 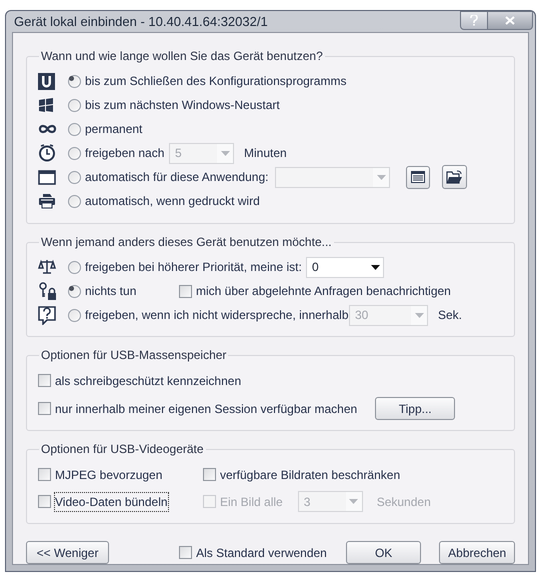 What do you see at coordinates (182, 56) in the screenshot?
I see `group-title: Wann und wie lange wollen Sie das Gerät benutzen?` at bounding box center [182, 56].